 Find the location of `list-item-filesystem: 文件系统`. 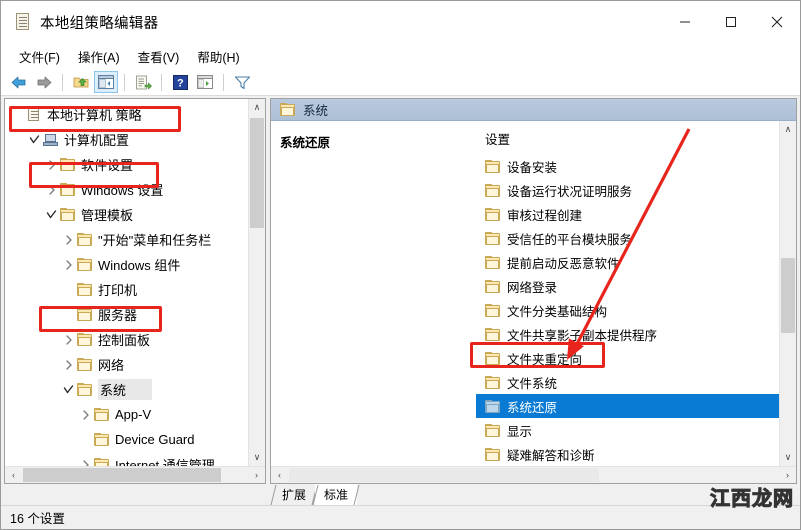

list-item-filesystem: 文件系统 is located at coordinates (627, 382).